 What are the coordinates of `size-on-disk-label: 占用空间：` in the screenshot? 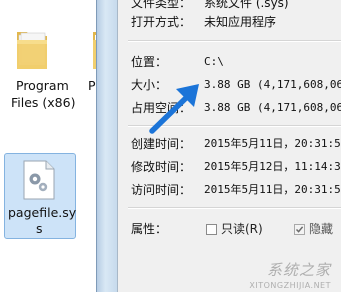 It's located at (161, 108).